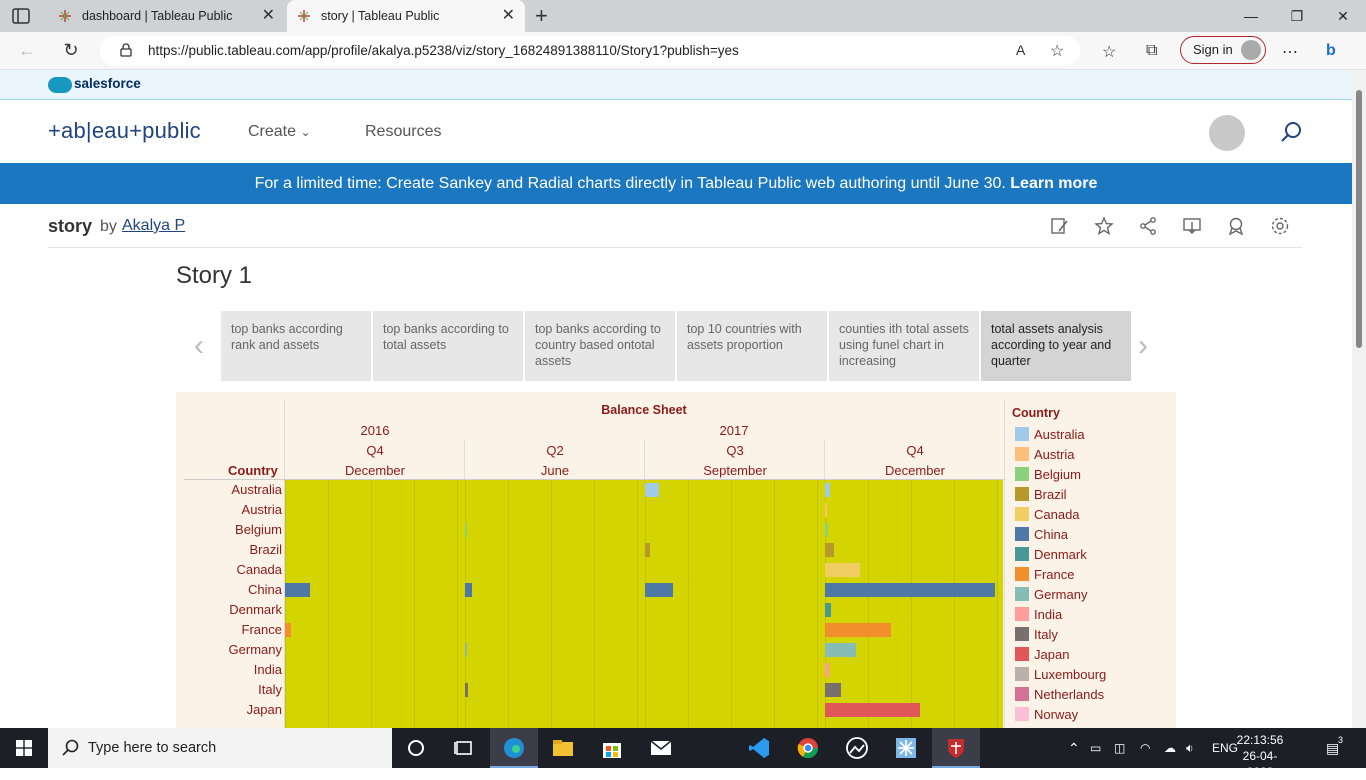 The width and height of the screenshot is (1366, 780). Describe the element at coordinates (279, 132) in the screenshot. I see `nav-create: Create ⌄` at that location.